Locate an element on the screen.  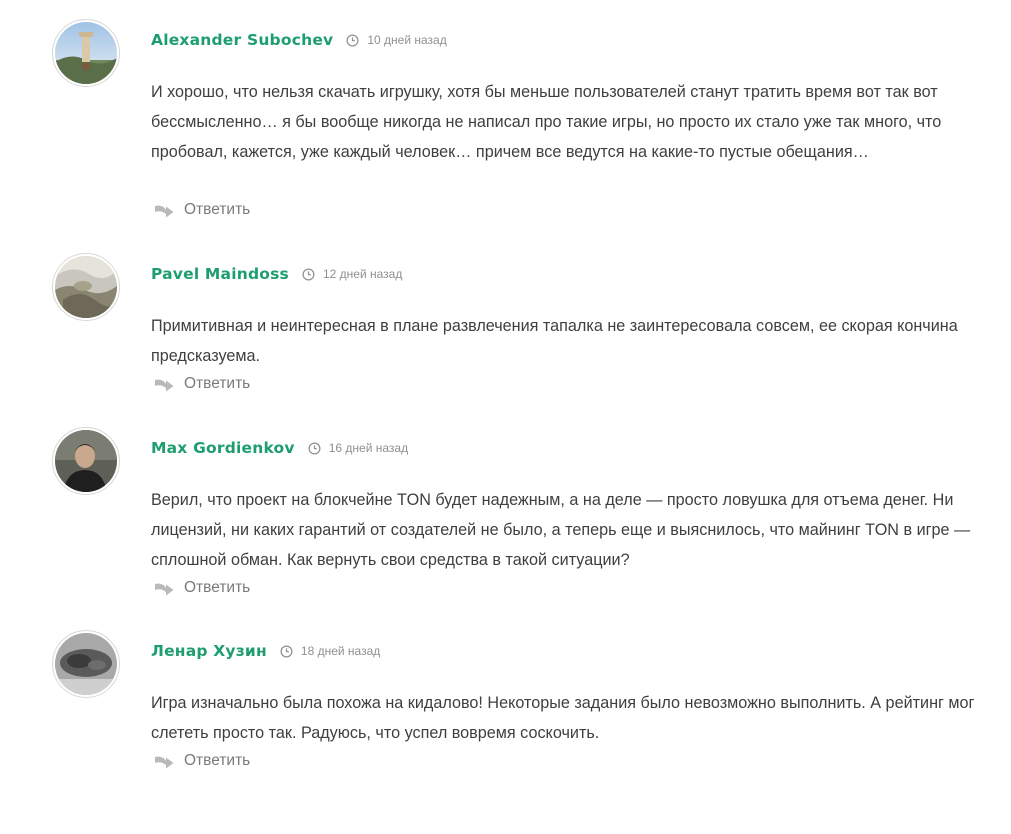
comment-meta: Max Gordienkov 16 дней назад is located at coordinates (279, 448).